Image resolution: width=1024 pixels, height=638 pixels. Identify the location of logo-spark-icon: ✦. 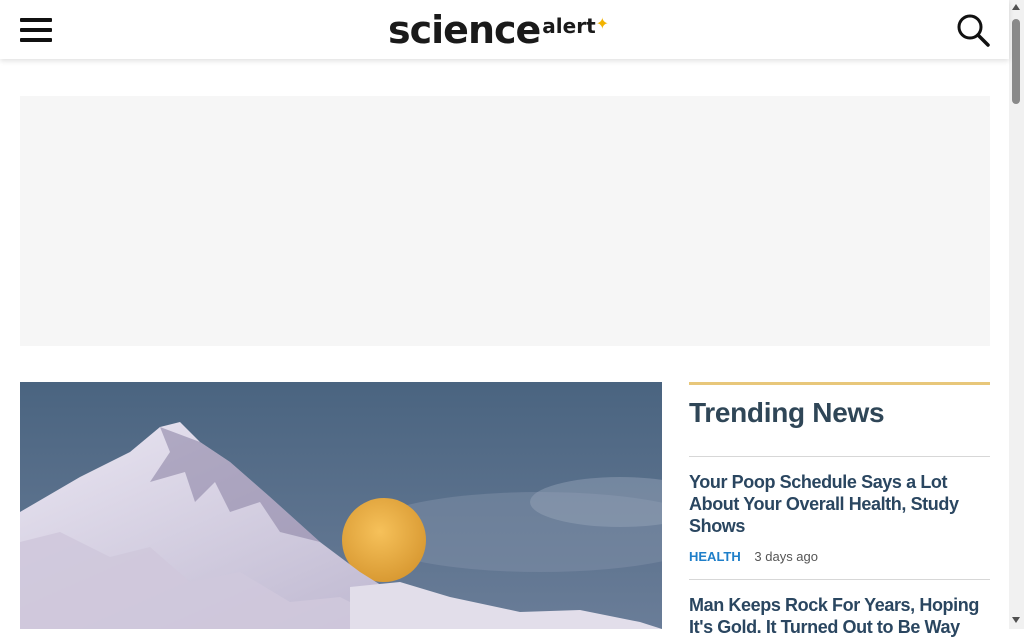
(602, 24).